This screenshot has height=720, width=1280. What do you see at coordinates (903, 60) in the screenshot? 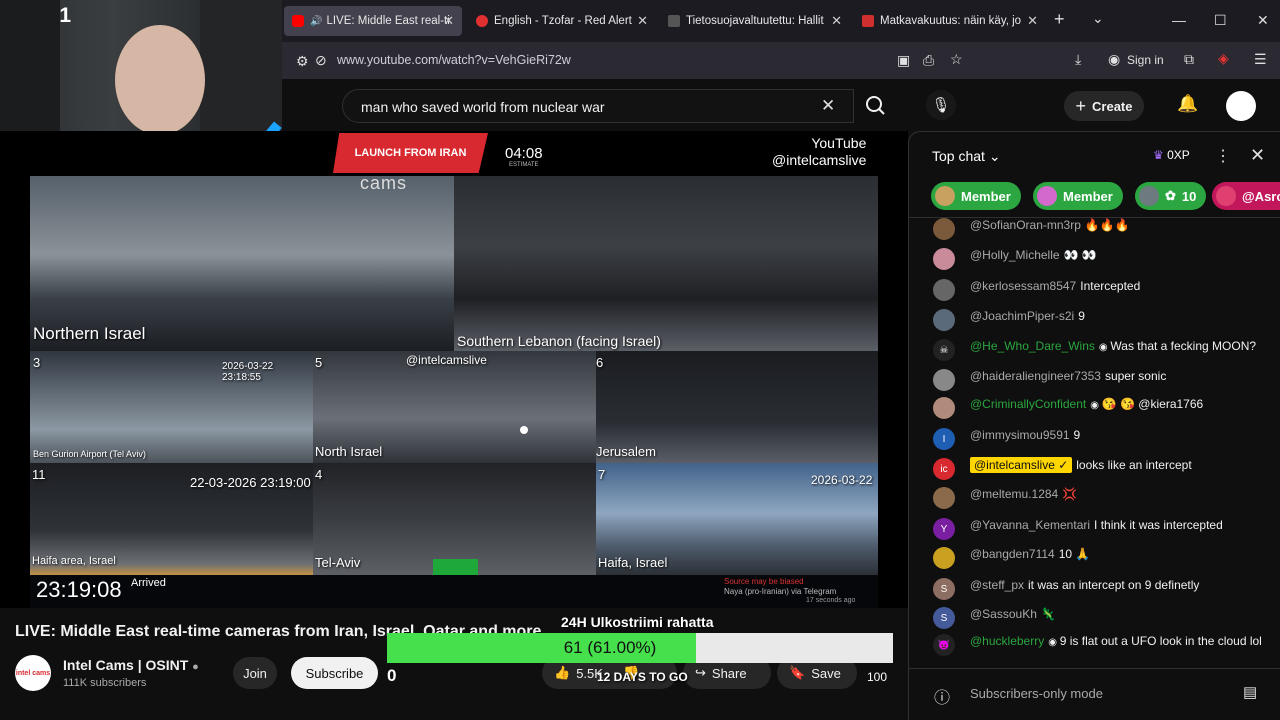
I see `picture-in-picture-icon: ▣` at bounding box center [903, 60].